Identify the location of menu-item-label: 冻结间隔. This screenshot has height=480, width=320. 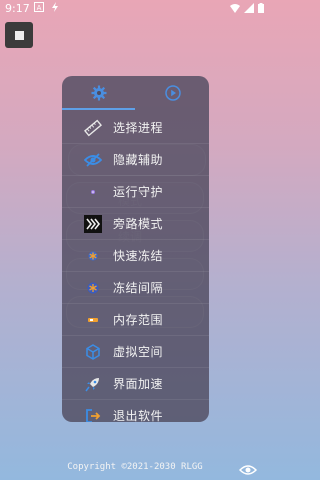
(138, 288).